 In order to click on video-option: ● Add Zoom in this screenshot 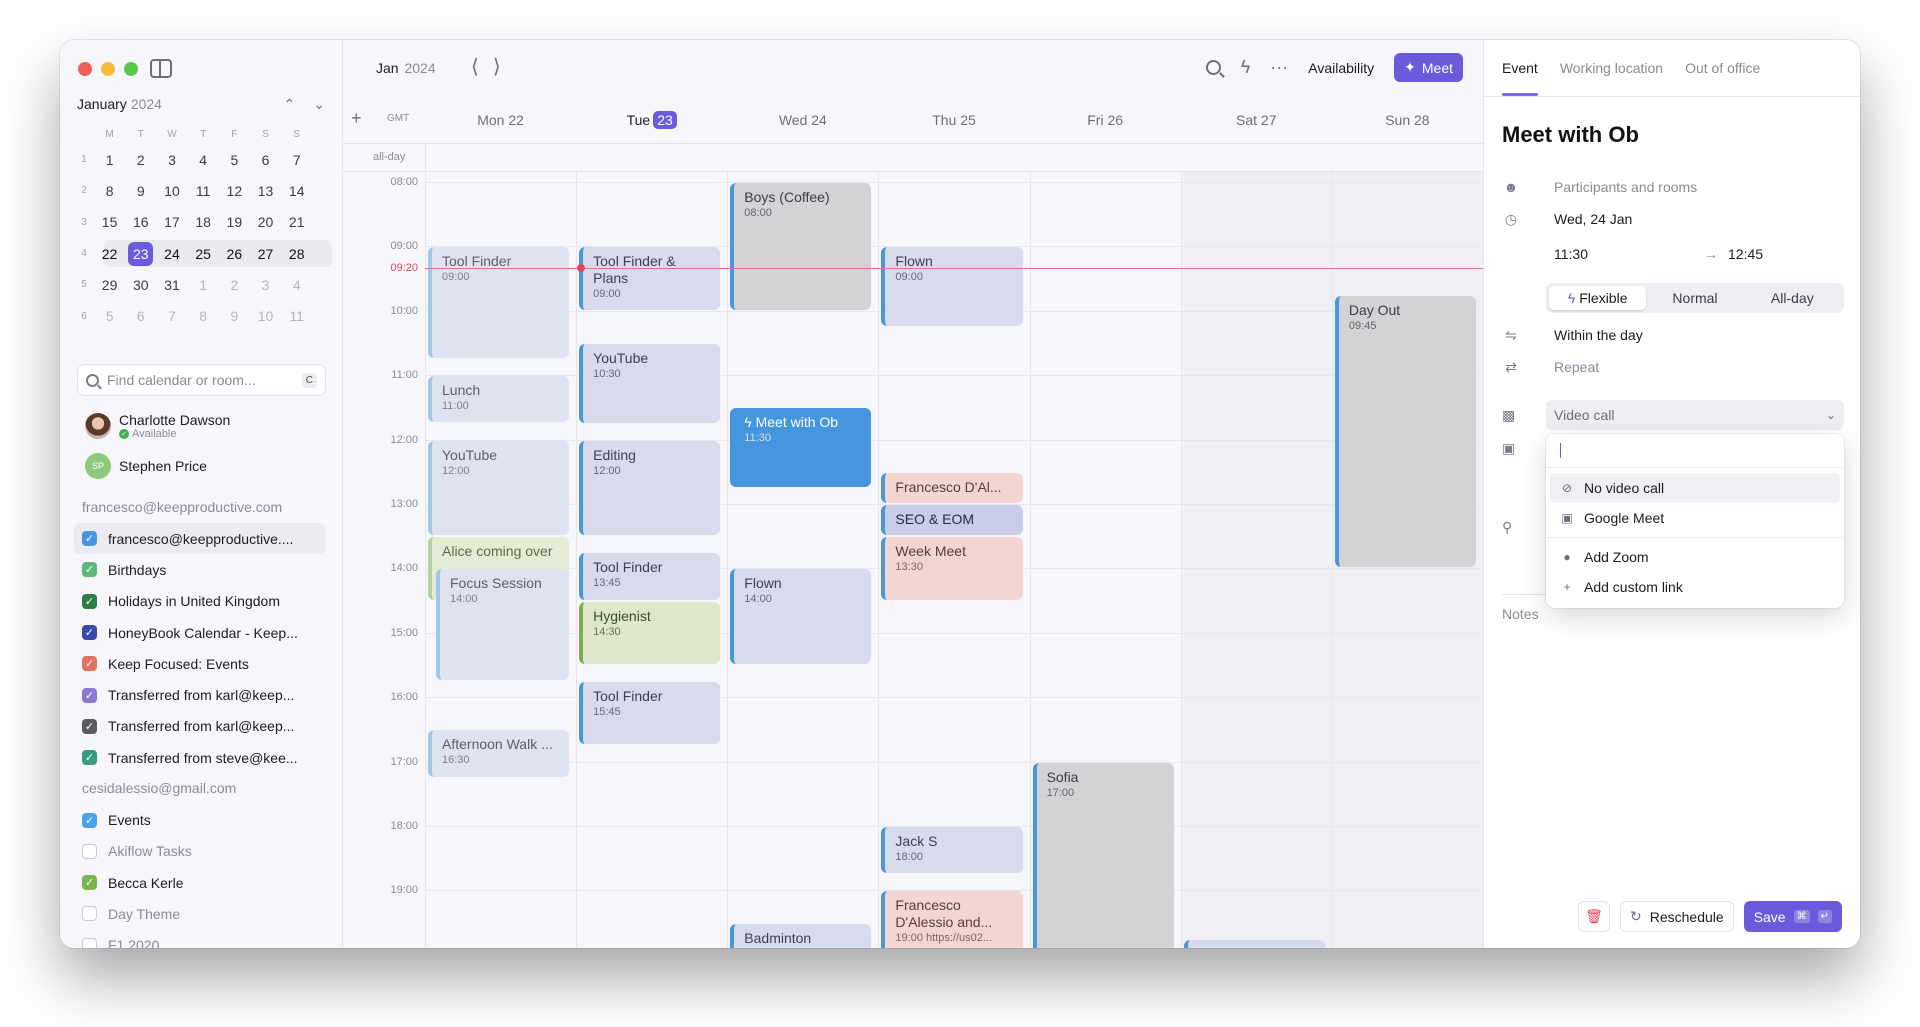, I will do `click(1695, 557)`.